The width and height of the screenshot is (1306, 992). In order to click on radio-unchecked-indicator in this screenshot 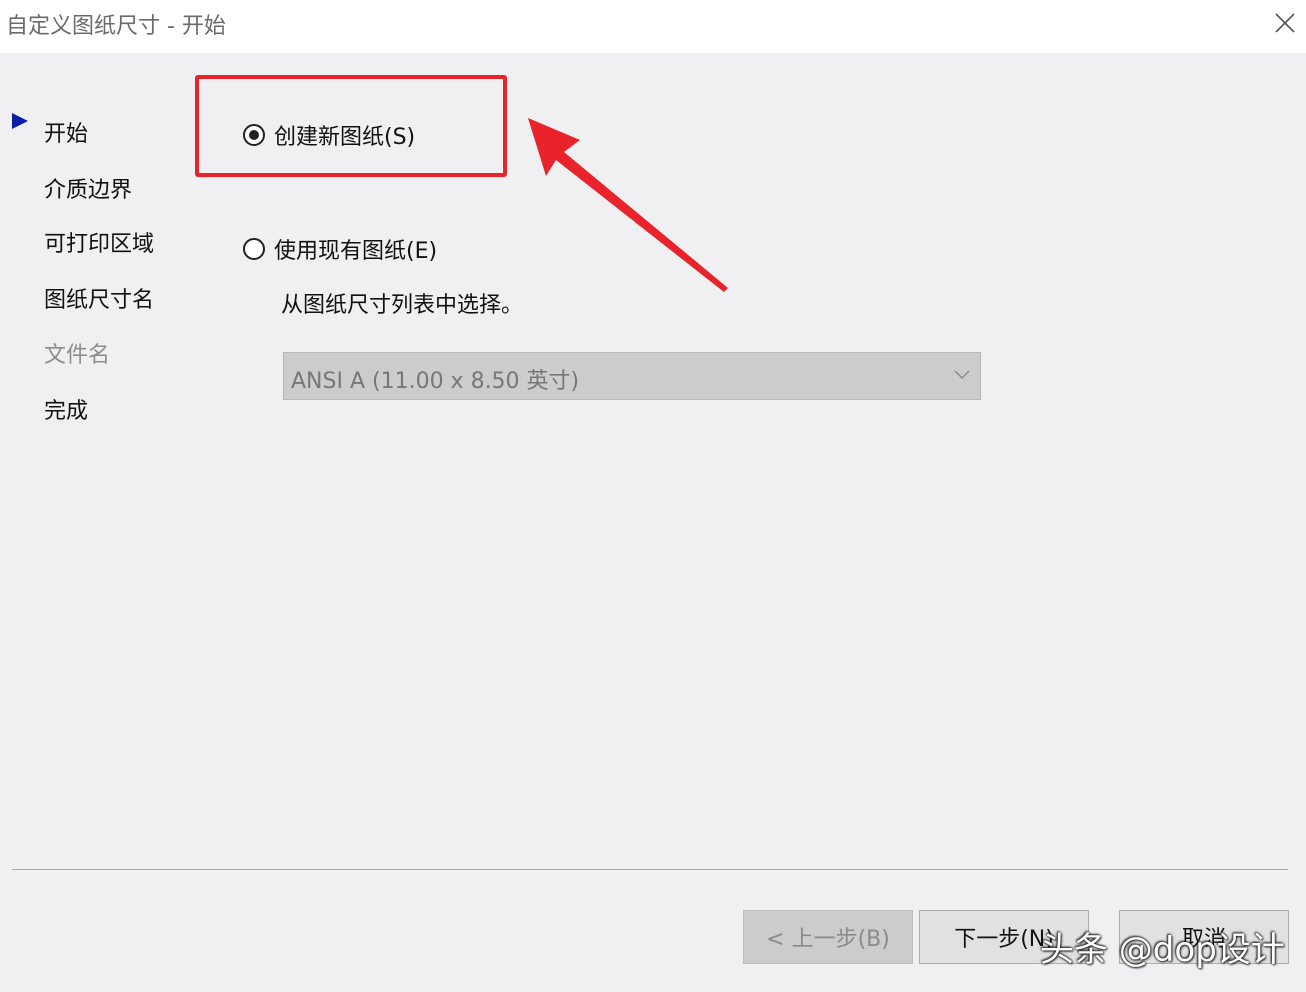, I will do `click(254, 249)`.